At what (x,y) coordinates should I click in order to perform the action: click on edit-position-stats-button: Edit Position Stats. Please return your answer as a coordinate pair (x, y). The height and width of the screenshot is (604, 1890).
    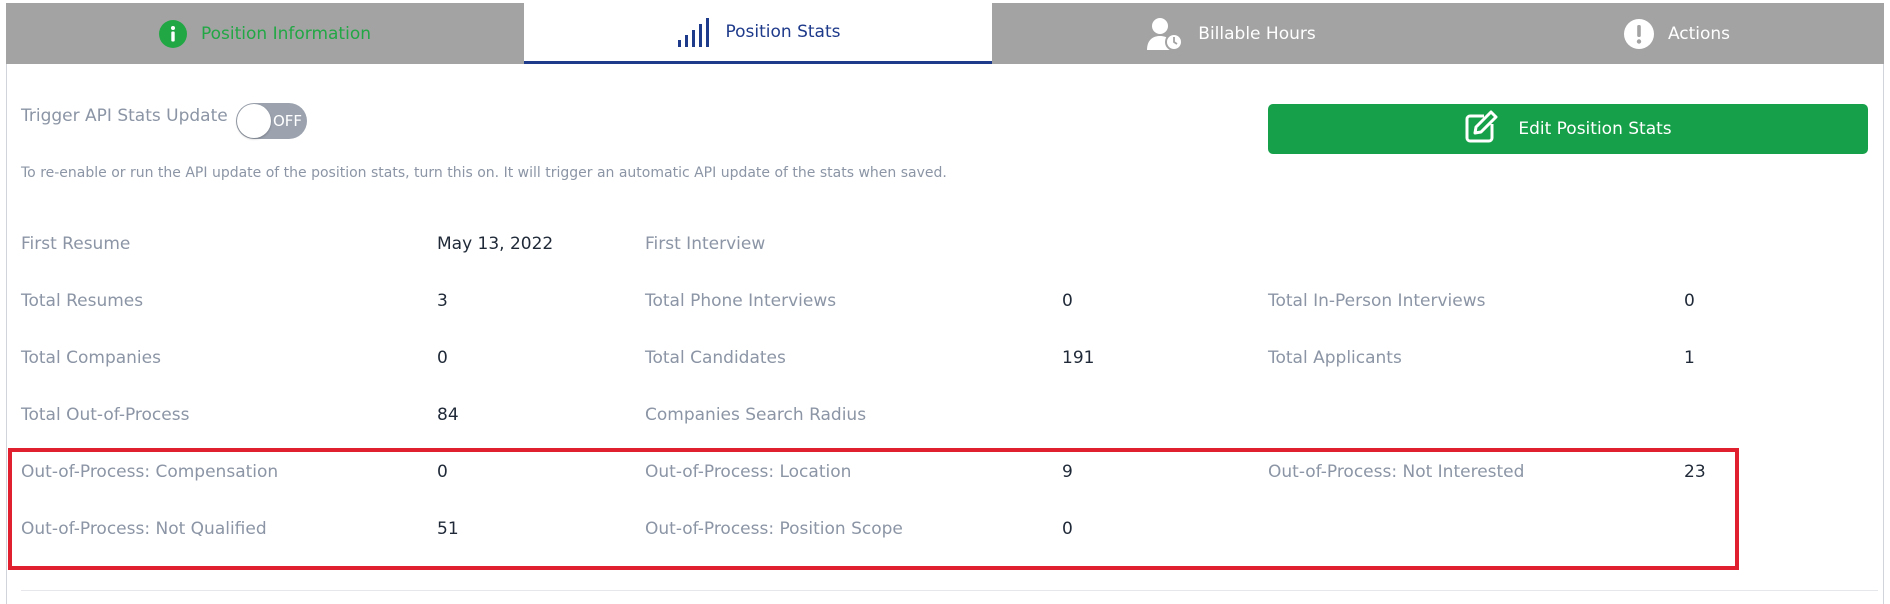
    Looking at the image, I should click on (1568, 129).